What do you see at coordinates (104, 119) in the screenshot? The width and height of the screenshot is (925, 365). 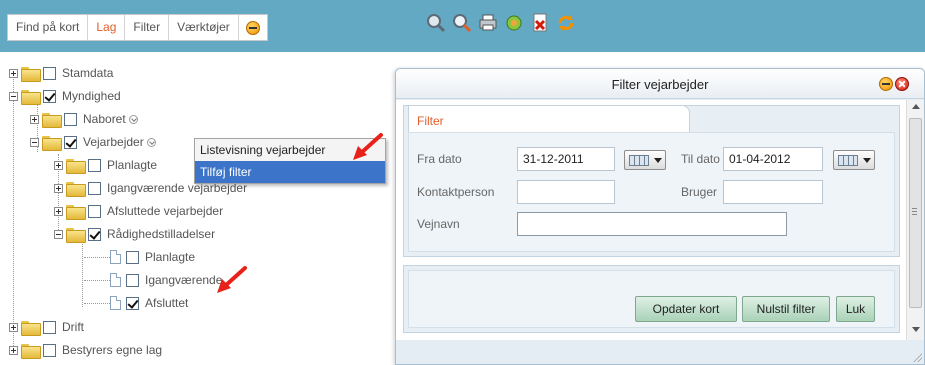 I see `tree-node-label: Naboret` at bounding box center [104, 119].